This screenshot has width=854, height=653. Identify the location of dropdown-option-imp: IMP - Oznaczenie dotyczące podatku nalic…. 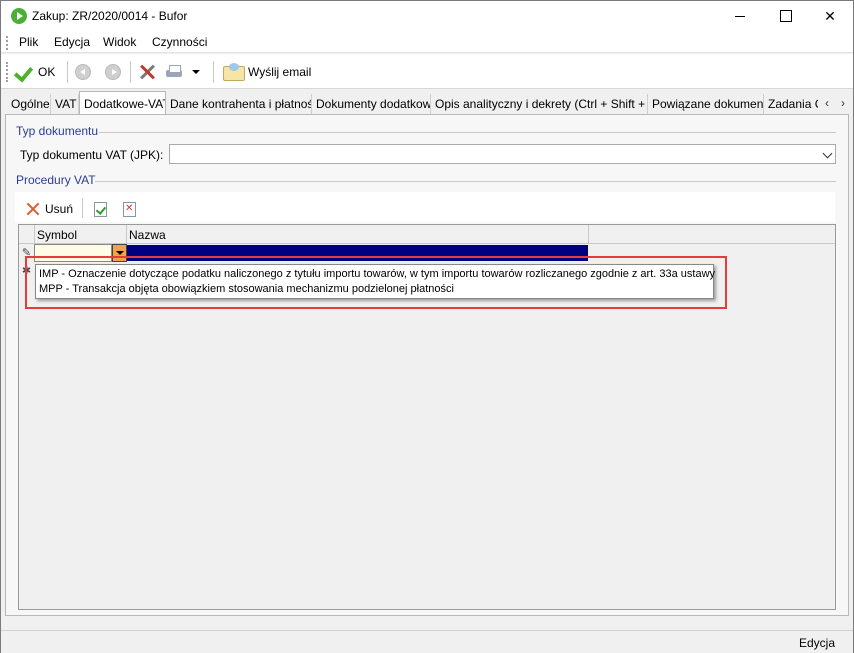
(377, 274).